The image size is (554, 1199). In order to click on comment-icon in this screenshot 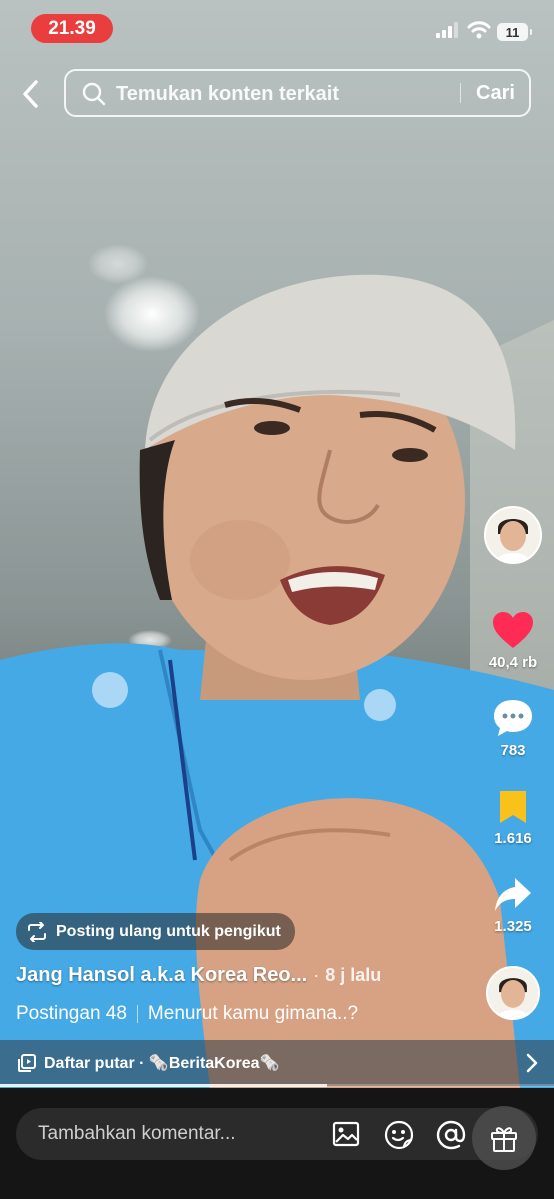, I will do `click(513, 718)`.